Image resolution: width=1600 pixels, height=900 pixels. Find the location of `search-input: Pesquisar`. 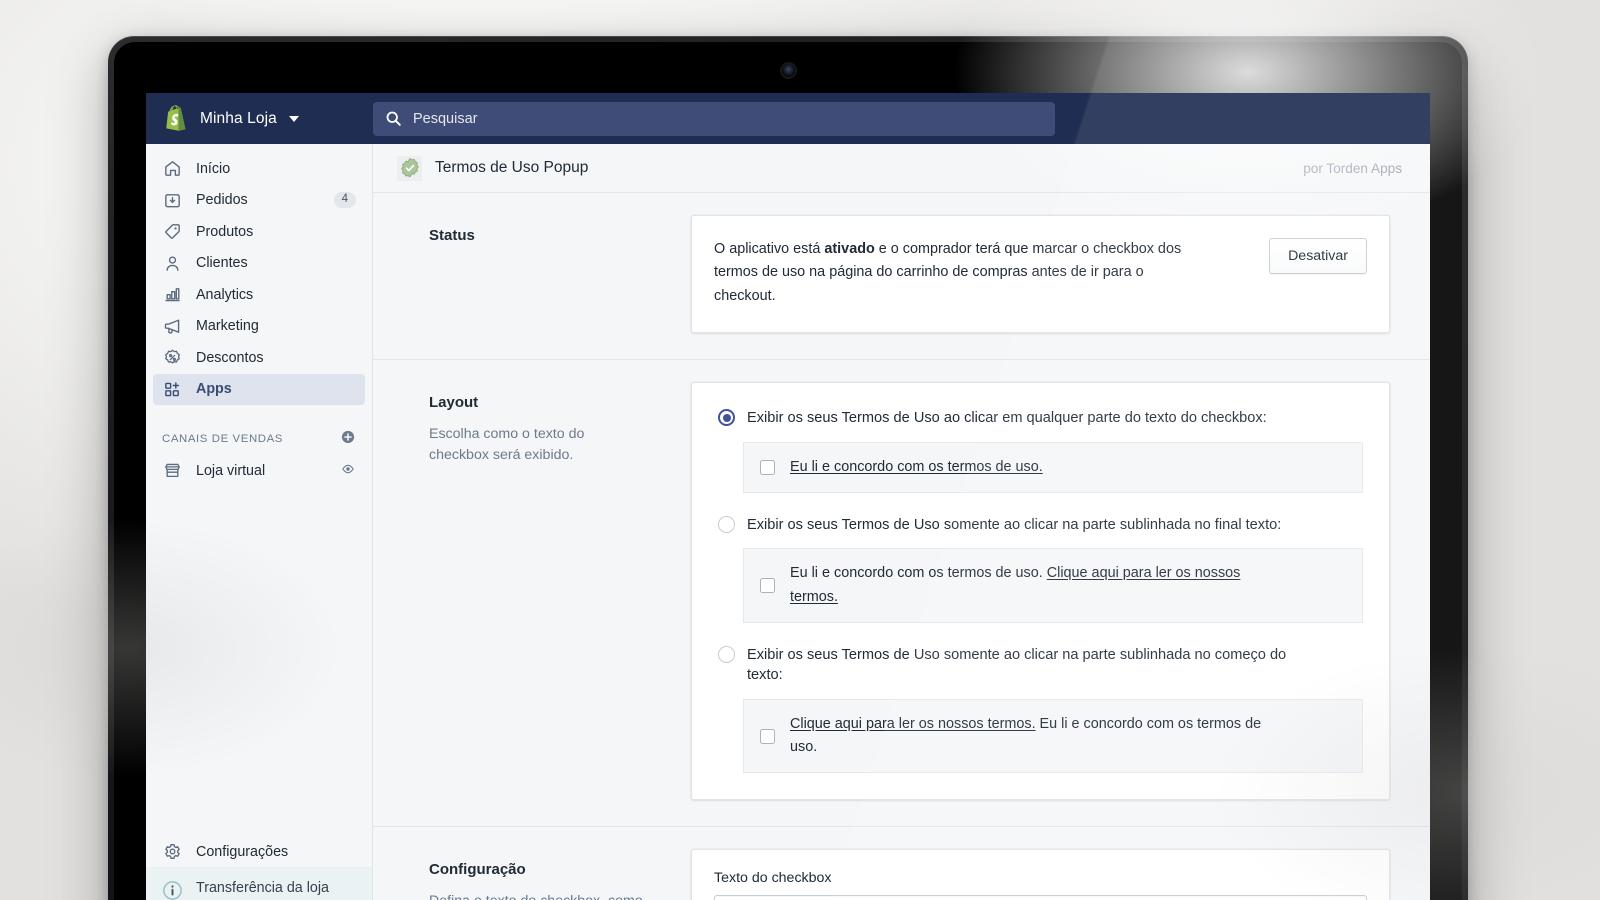

search-input: Pesquisar is located at coordinates (714, 118).